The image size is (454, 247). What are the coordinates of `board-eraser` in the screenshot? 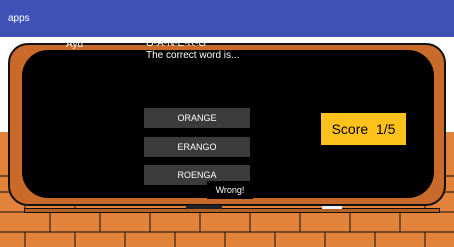 It's located at (204, 207).